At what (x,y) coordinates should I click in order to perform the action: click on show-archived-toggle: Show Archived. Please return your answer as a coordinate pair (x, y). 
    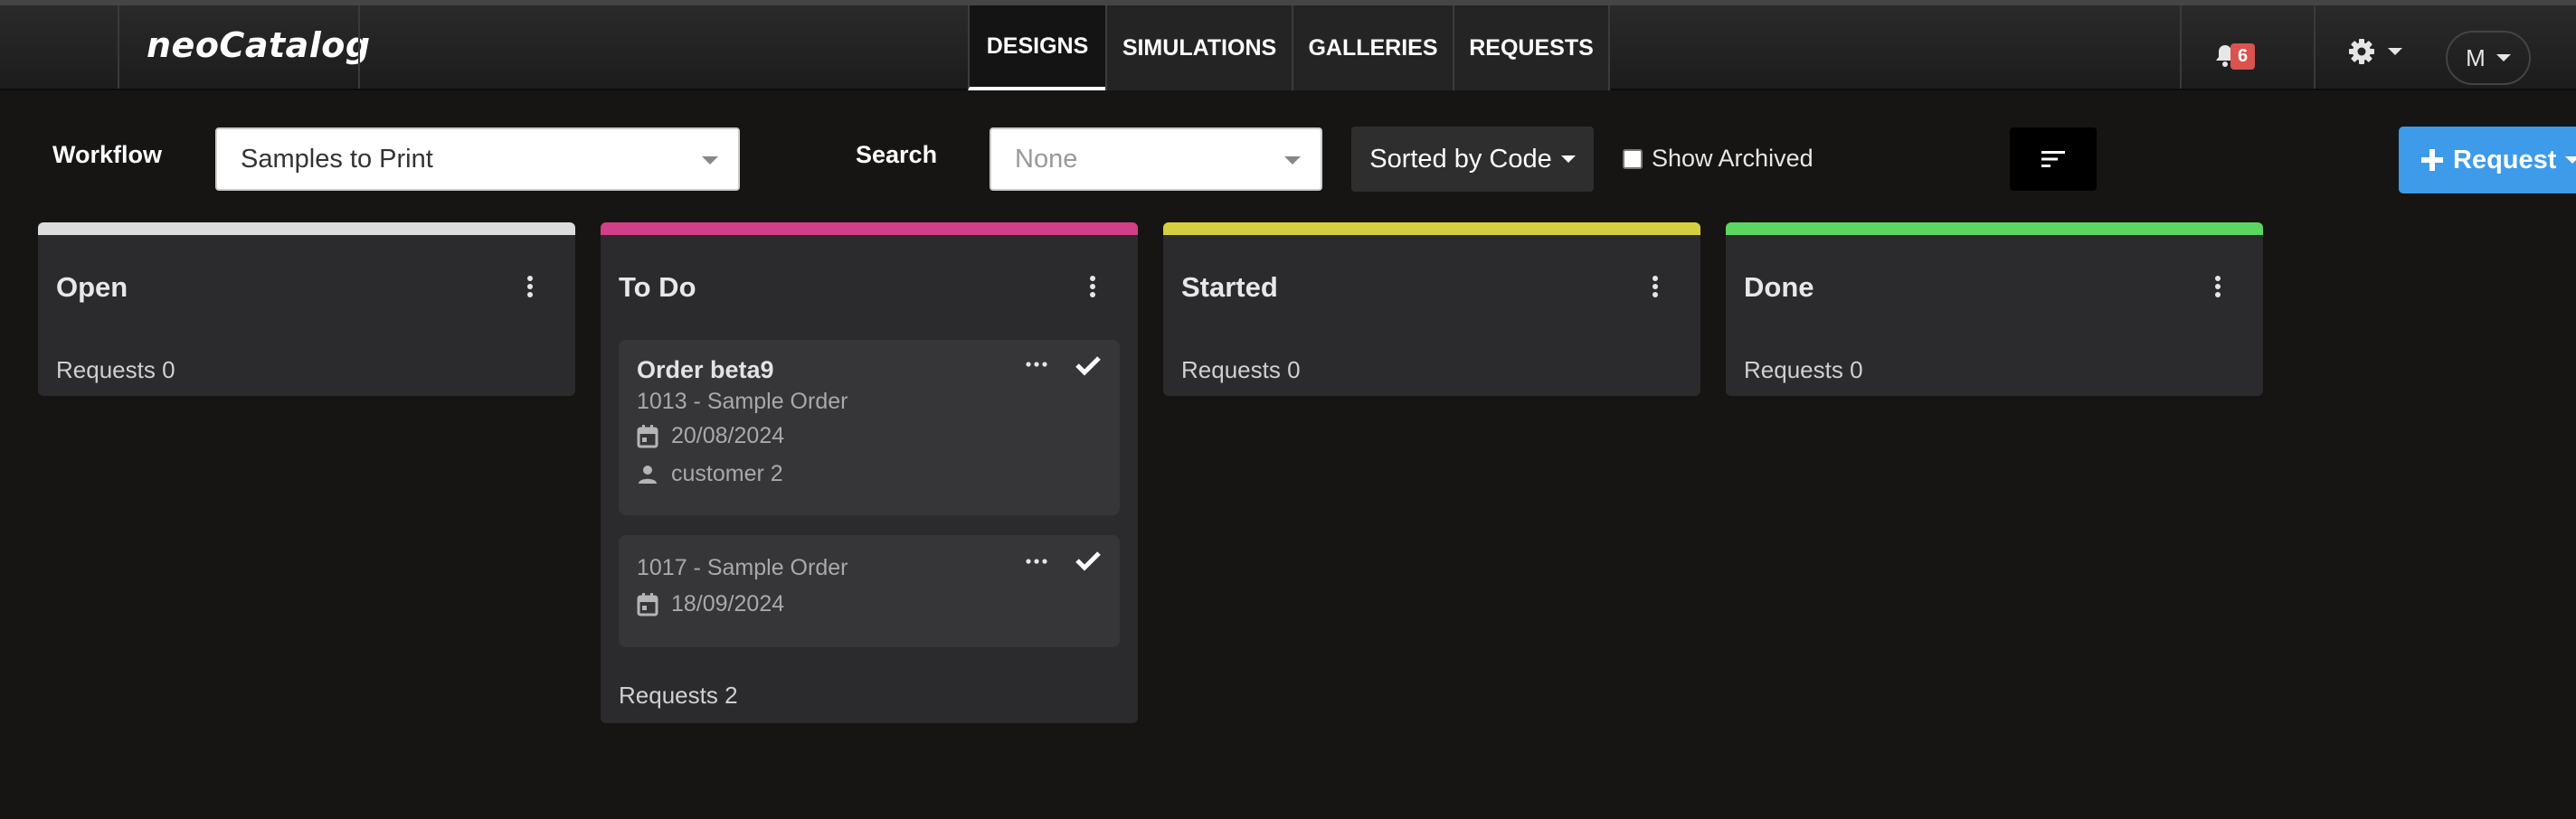
    Looking at the image, I should click on (1718, 159).